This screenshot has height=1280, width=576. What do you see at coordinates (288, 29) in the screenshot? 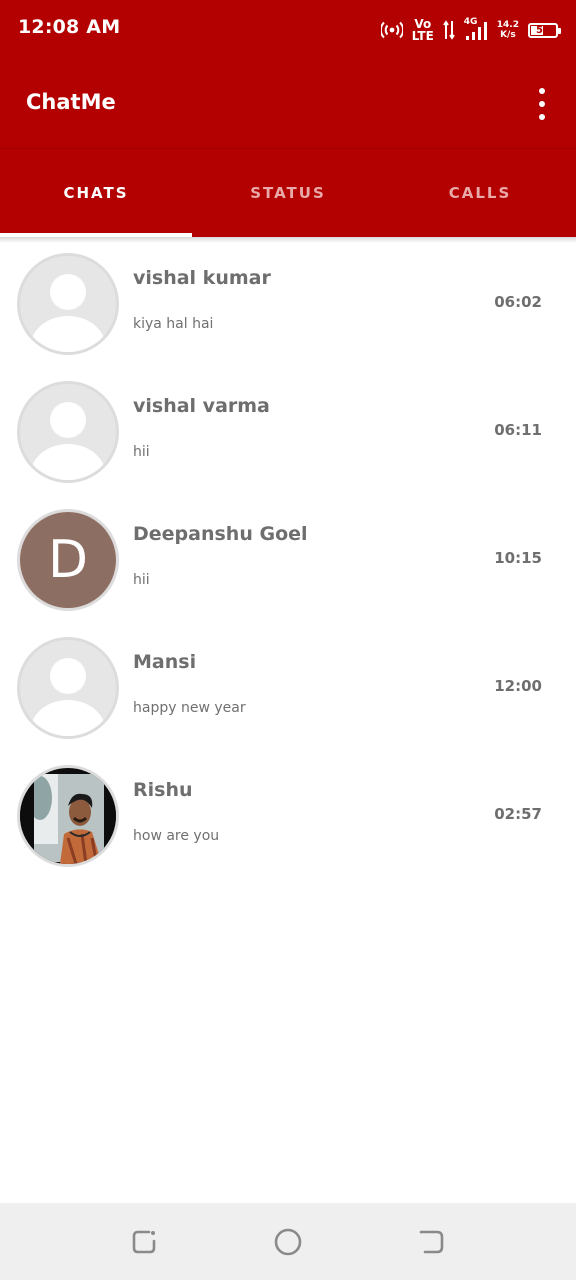
I see `status-bar: 12:08 AM Vo LTE 4G 14.2 K/s 54` at bounding box center [288, 29].